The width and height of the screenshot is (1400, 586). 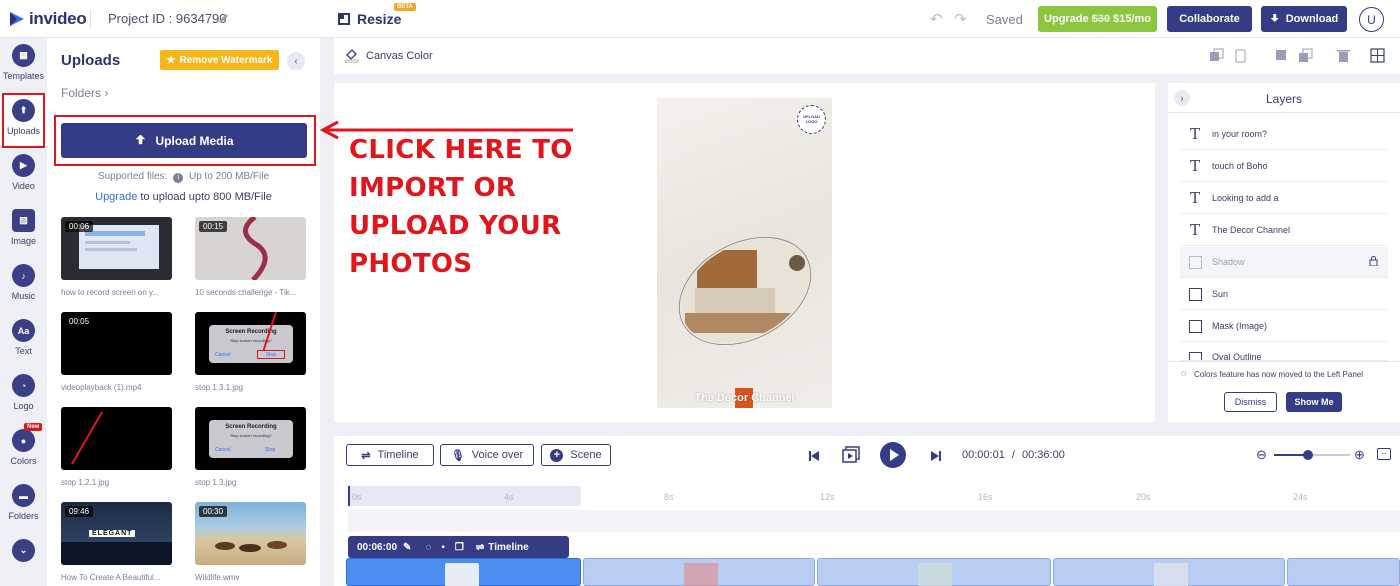 What do you see at coordinates (388, 55) in the screenshot?
I see `canvas-color-button: Canvas Color` at bounding box center [388, 55].